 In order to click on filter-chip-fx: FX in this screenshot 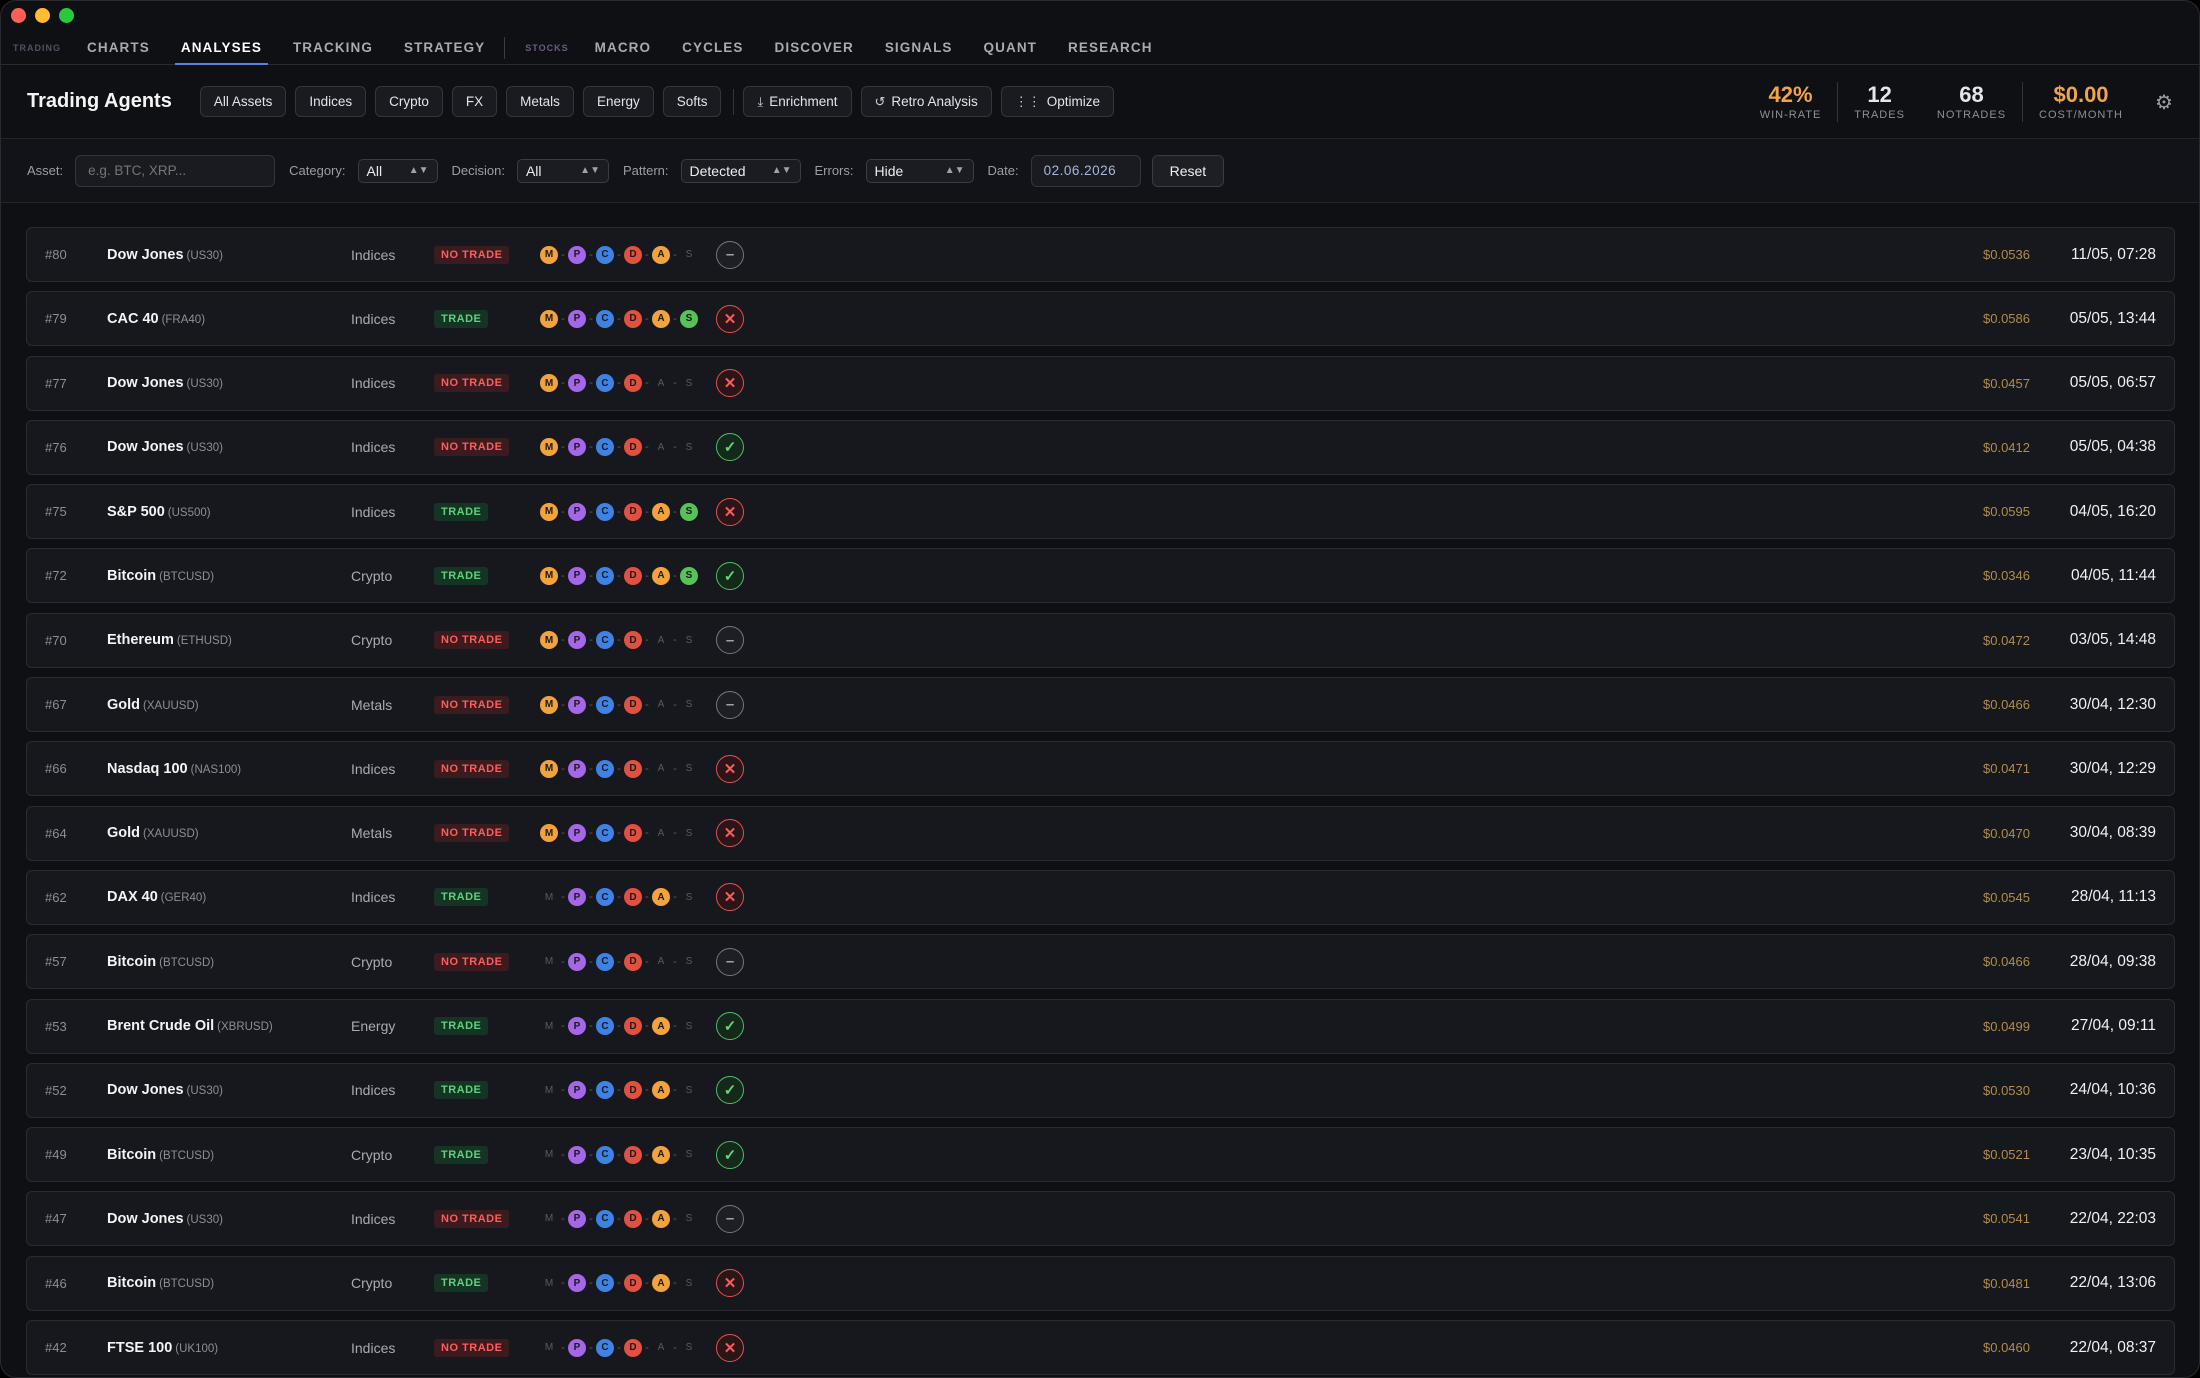, I will do `click(474, 101)`.